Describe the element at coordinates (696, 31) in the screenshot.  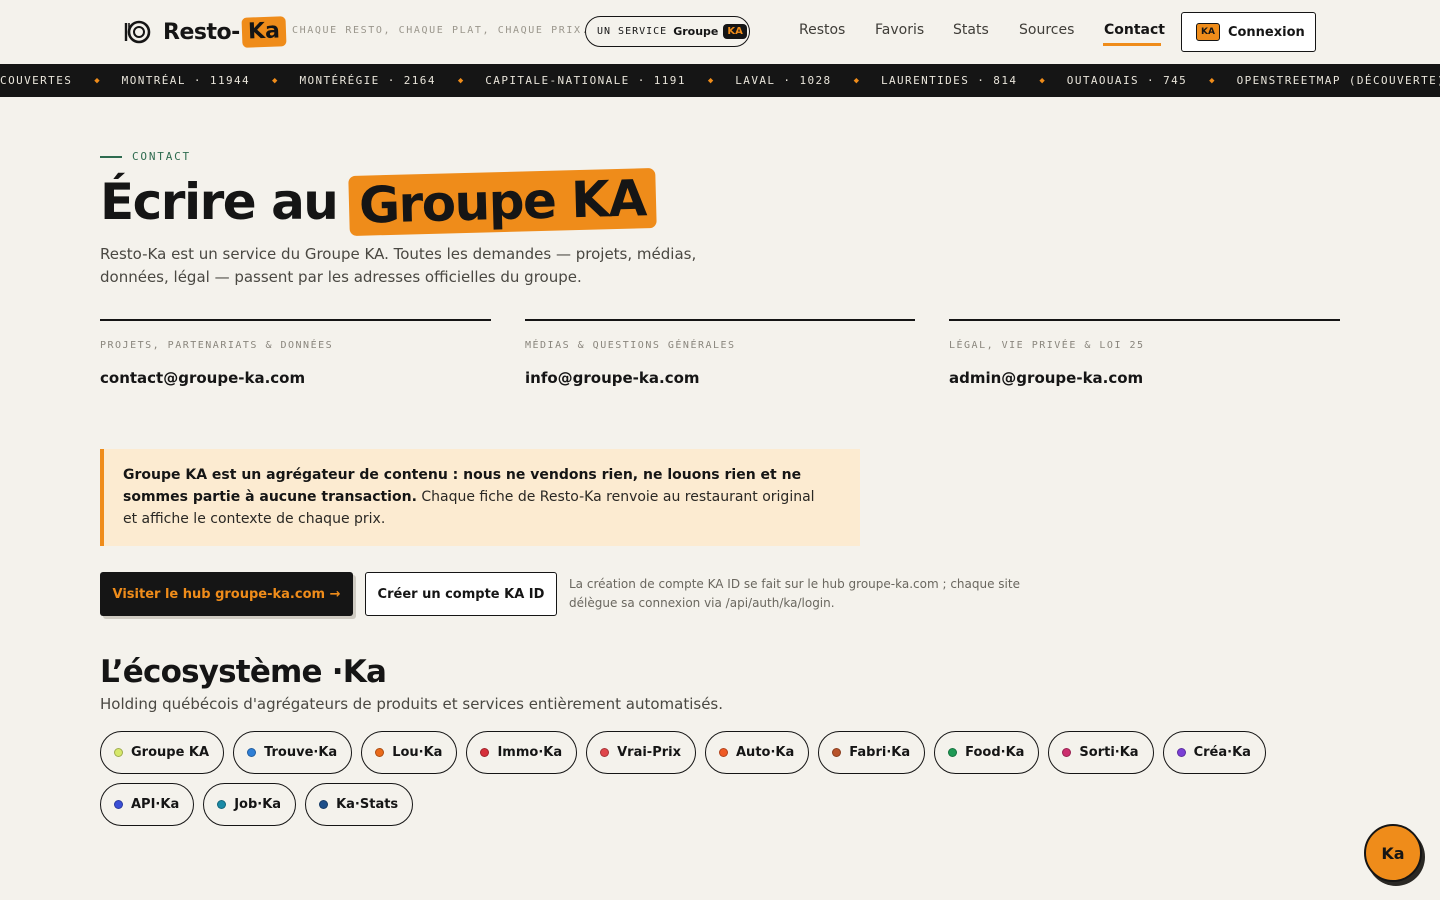
I see `service-pill-group: Groupe` at that location.